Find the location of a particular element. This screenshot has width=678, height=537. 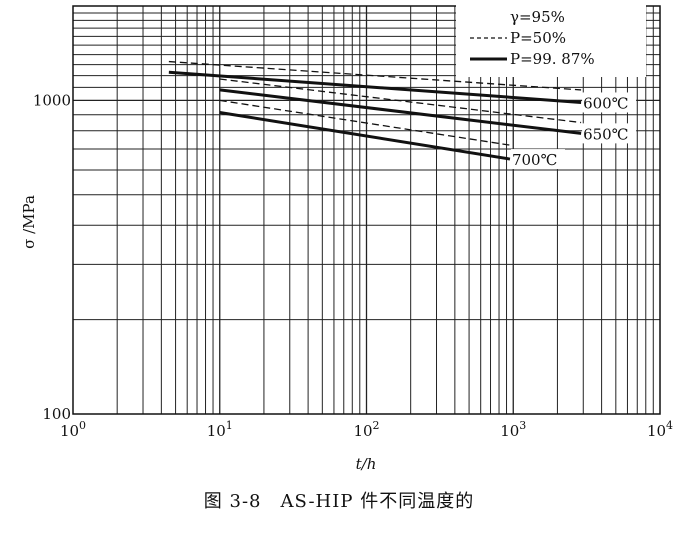

x-axis-label: t/h is located at coordinates (366, 464).